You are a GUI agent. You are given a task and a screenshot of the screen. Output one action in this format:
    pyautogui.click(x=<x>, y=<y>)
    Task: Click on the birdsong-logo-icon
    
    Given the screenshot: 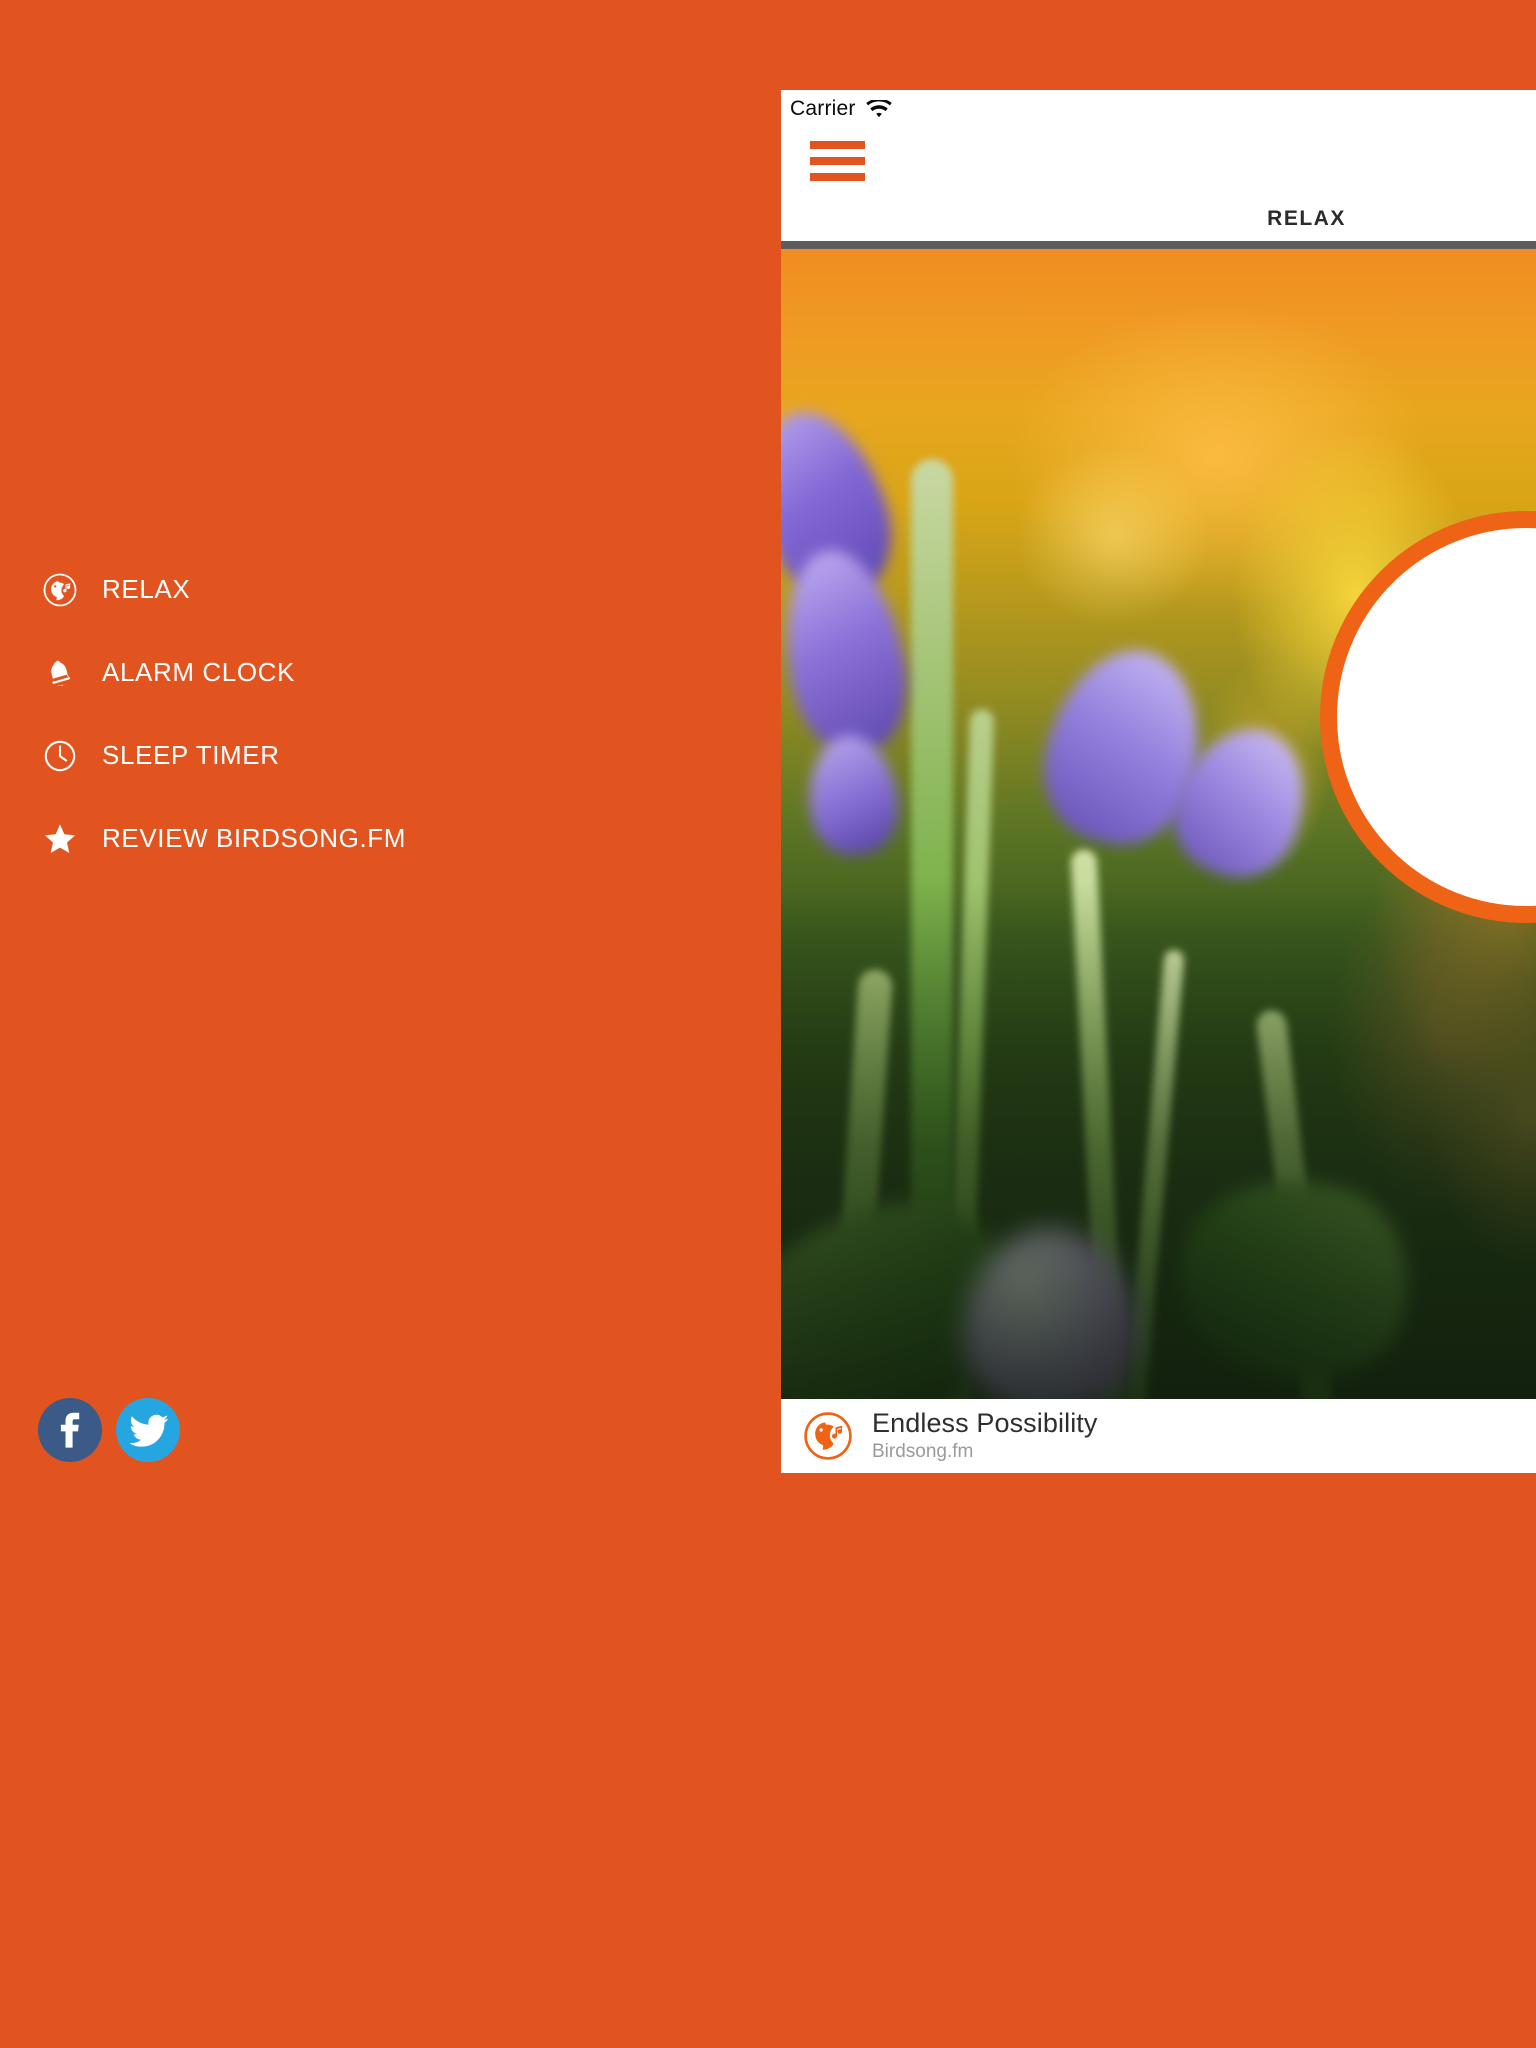 What is the action you would take?
    pyautogui.click(x=828, y=1436)
    